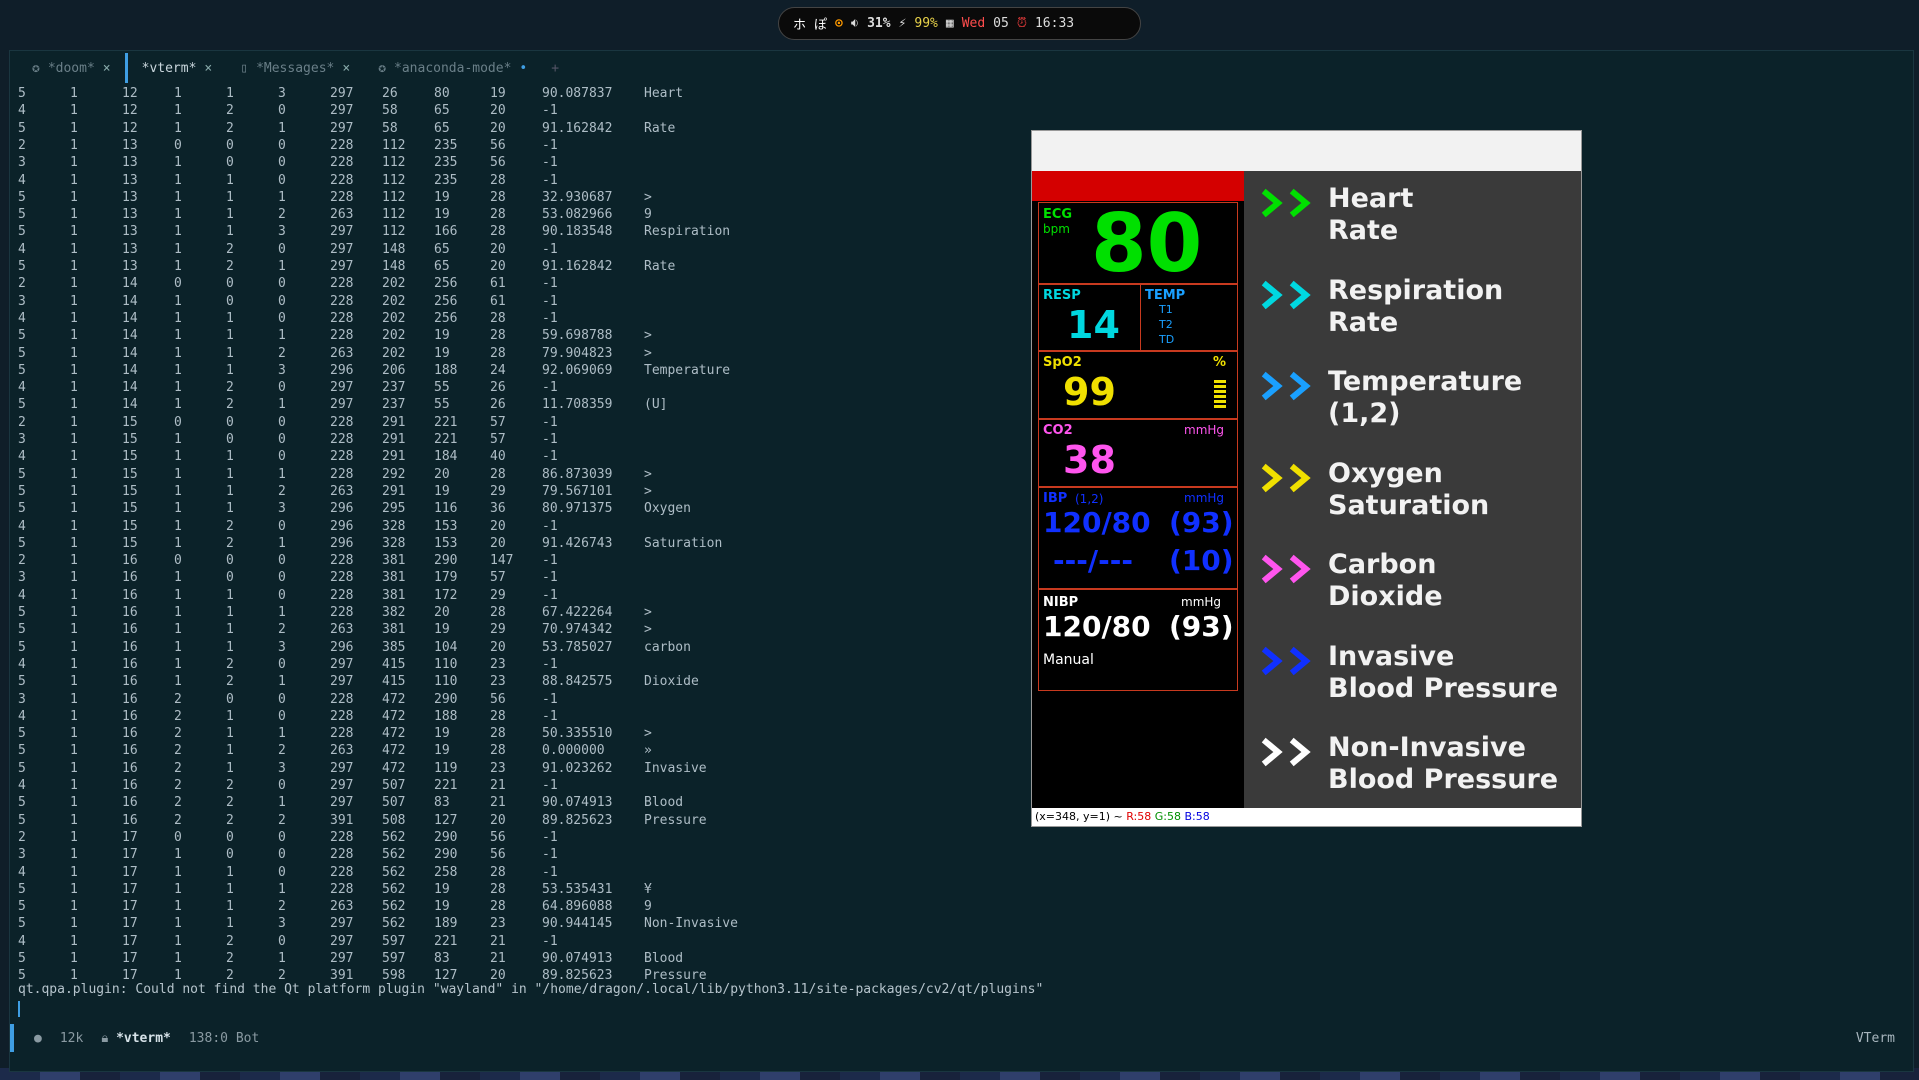 Image resolution: width=1919 pixels, height=1080 pixels. Describe the element at coordinates (394, 491) in the screenshot. I see `terminal-cell: 291` at that location.